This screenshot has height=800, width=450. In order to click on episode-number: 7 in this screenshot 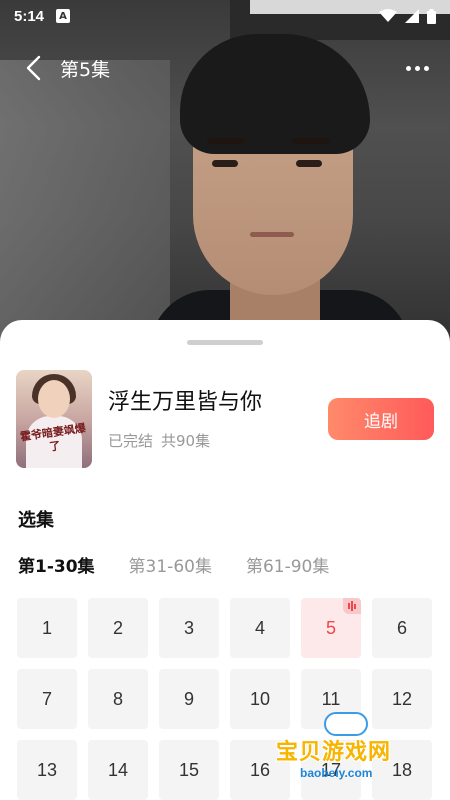, I will do `click(46, 698)`.